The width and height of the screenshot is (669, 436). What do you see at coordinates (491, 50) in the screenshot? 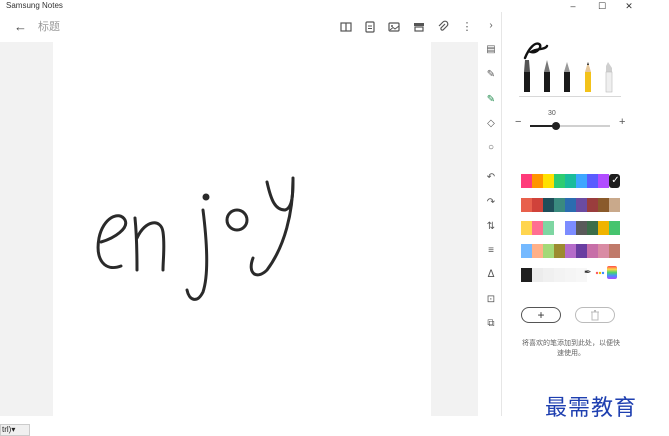
I see `text-mode-icon: ▤` at bounding box center [491, 50].